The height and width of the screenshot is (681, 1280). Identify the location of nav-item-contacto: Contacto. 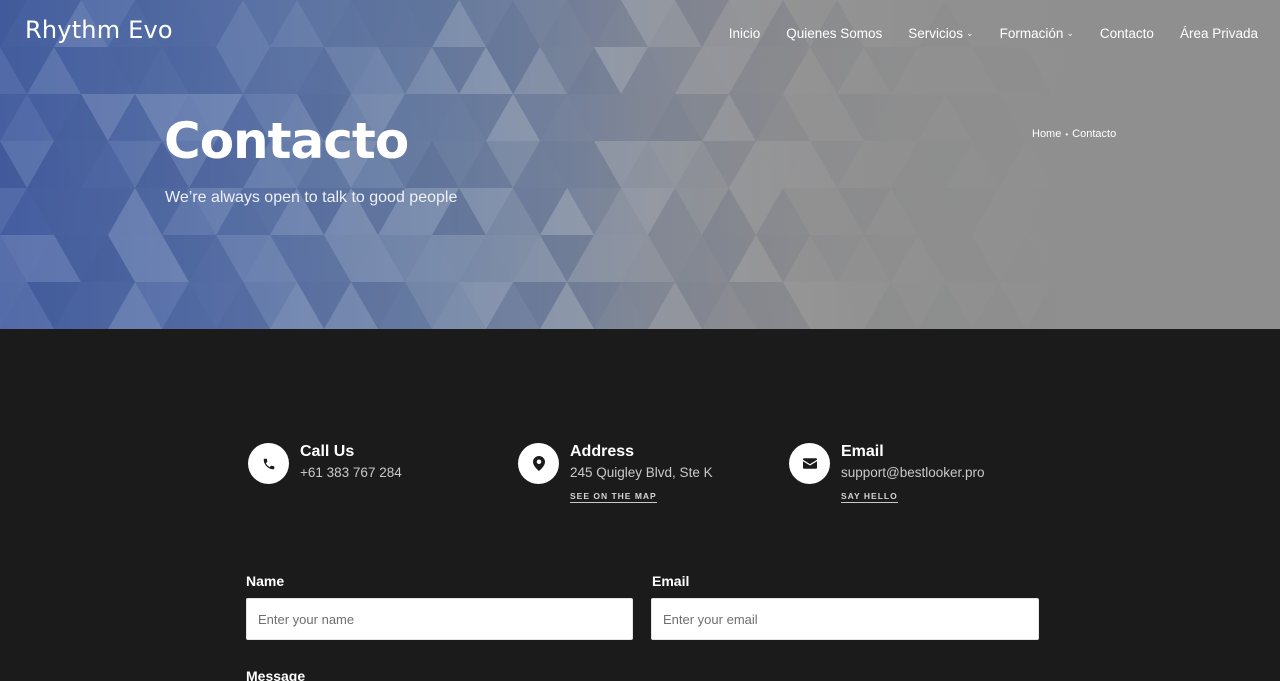
(1127, 33).